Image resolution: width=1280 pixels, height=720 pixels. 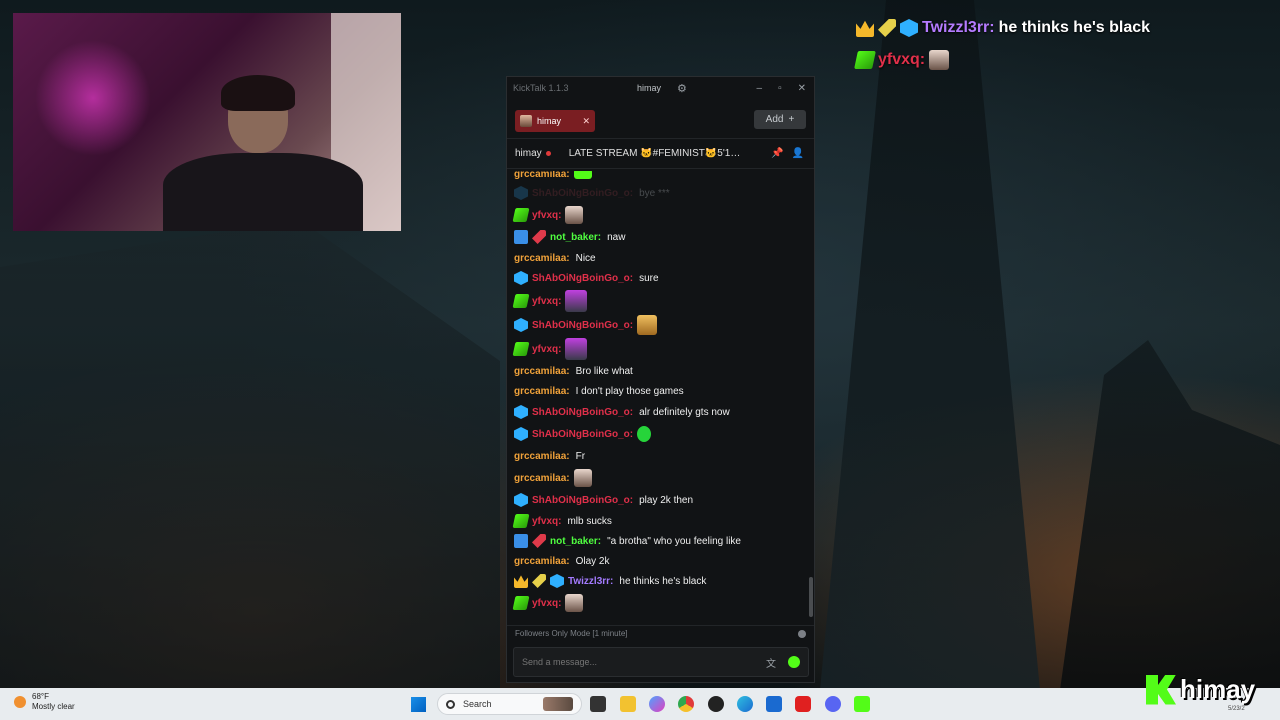 I want to click on chat-message: grccamilaa: Nice, so click(x=657, y=258).